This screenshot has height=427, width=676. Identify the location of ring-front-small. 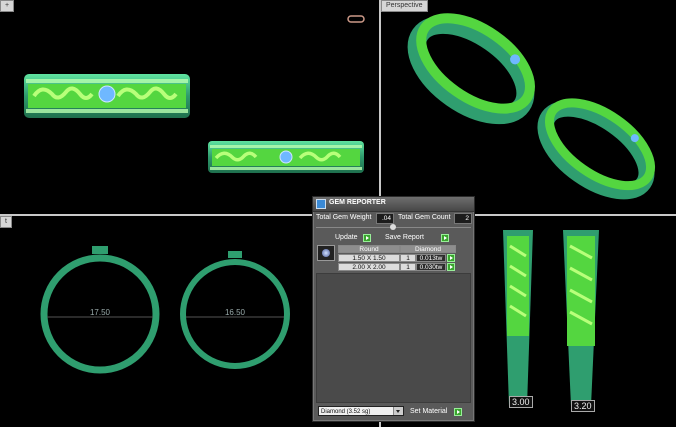
(286, 157).